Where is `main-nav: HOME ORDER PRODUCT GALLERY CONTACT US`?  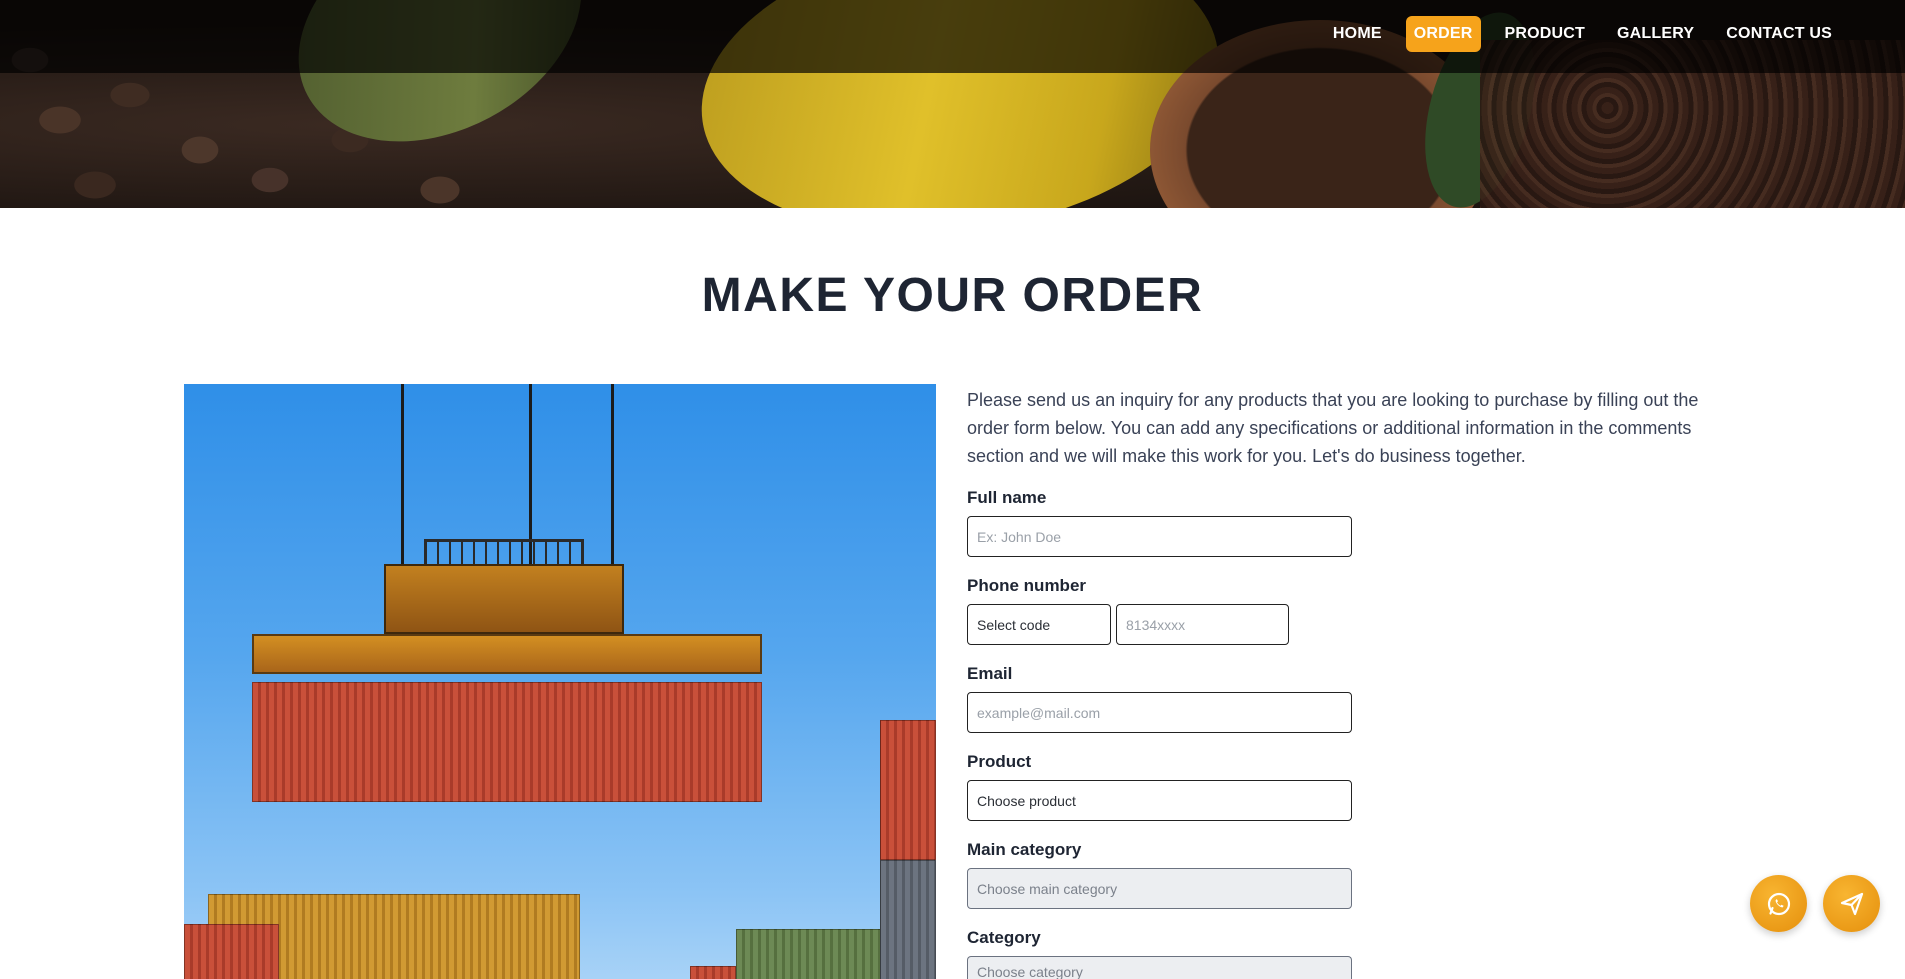
main-nav: HOME ORDER PRODUCT GALLERY CONTACT US is located at coordinates (1574, 34).